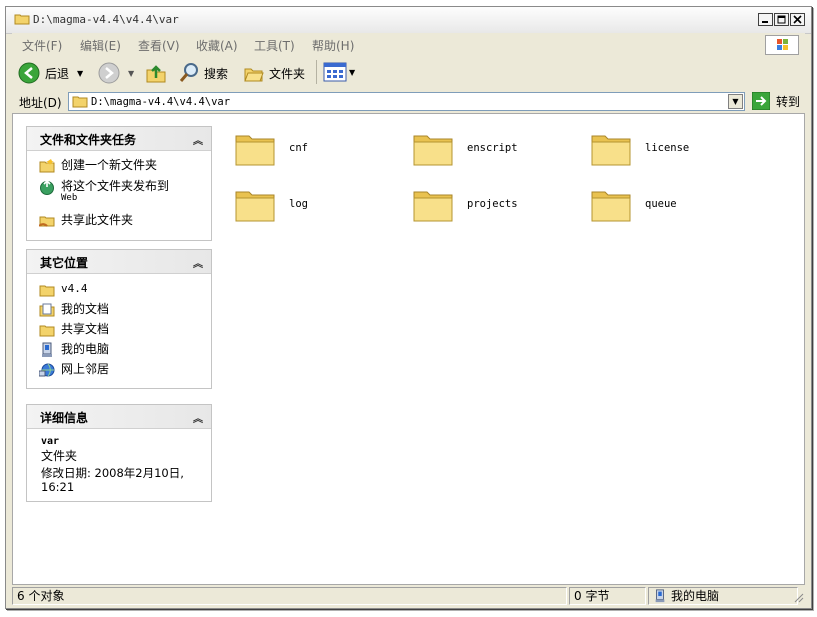  What do you see at coordinates (464, 148) in the screenshot?
I see `folder-item: enscript` at bounding box center [464, 148].